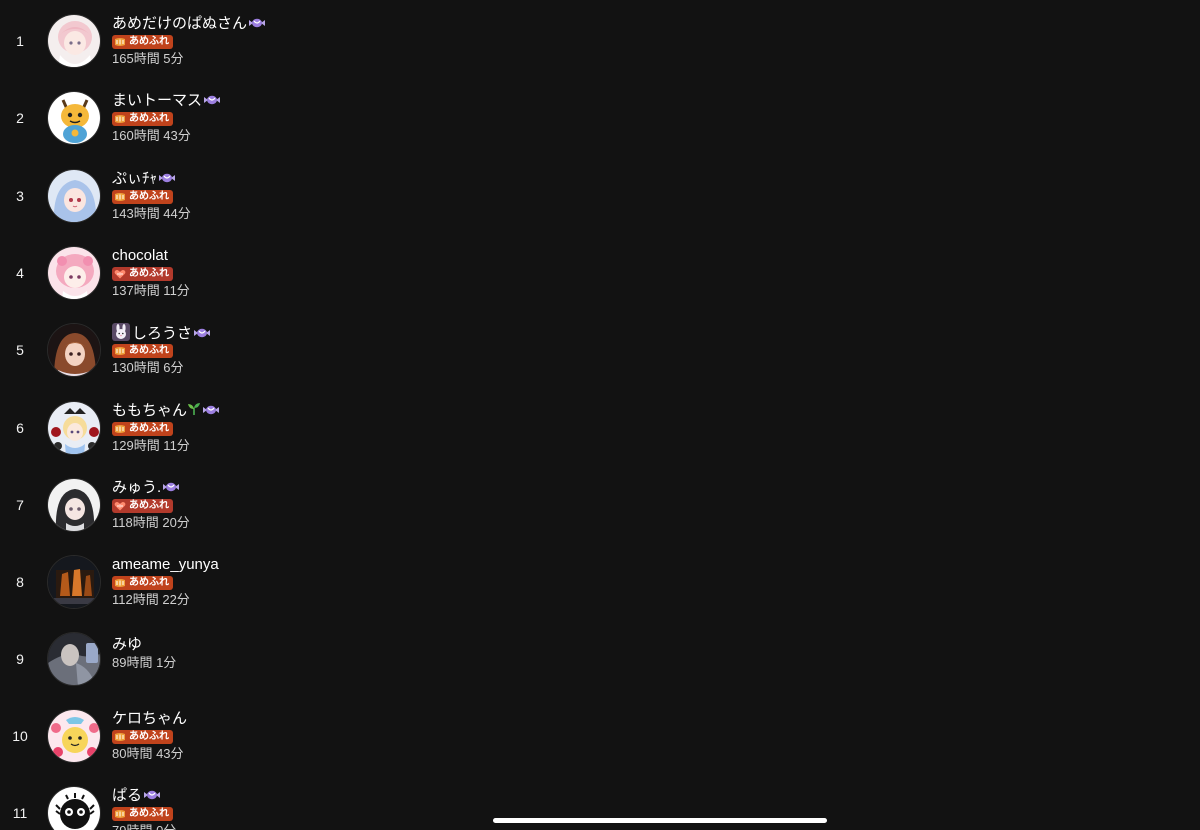  Describe the element at coordinates (300, 118) in the screenshot. I see `ranking-row: 2 まいトーマスあめふれ 160時間 43分` at that location.